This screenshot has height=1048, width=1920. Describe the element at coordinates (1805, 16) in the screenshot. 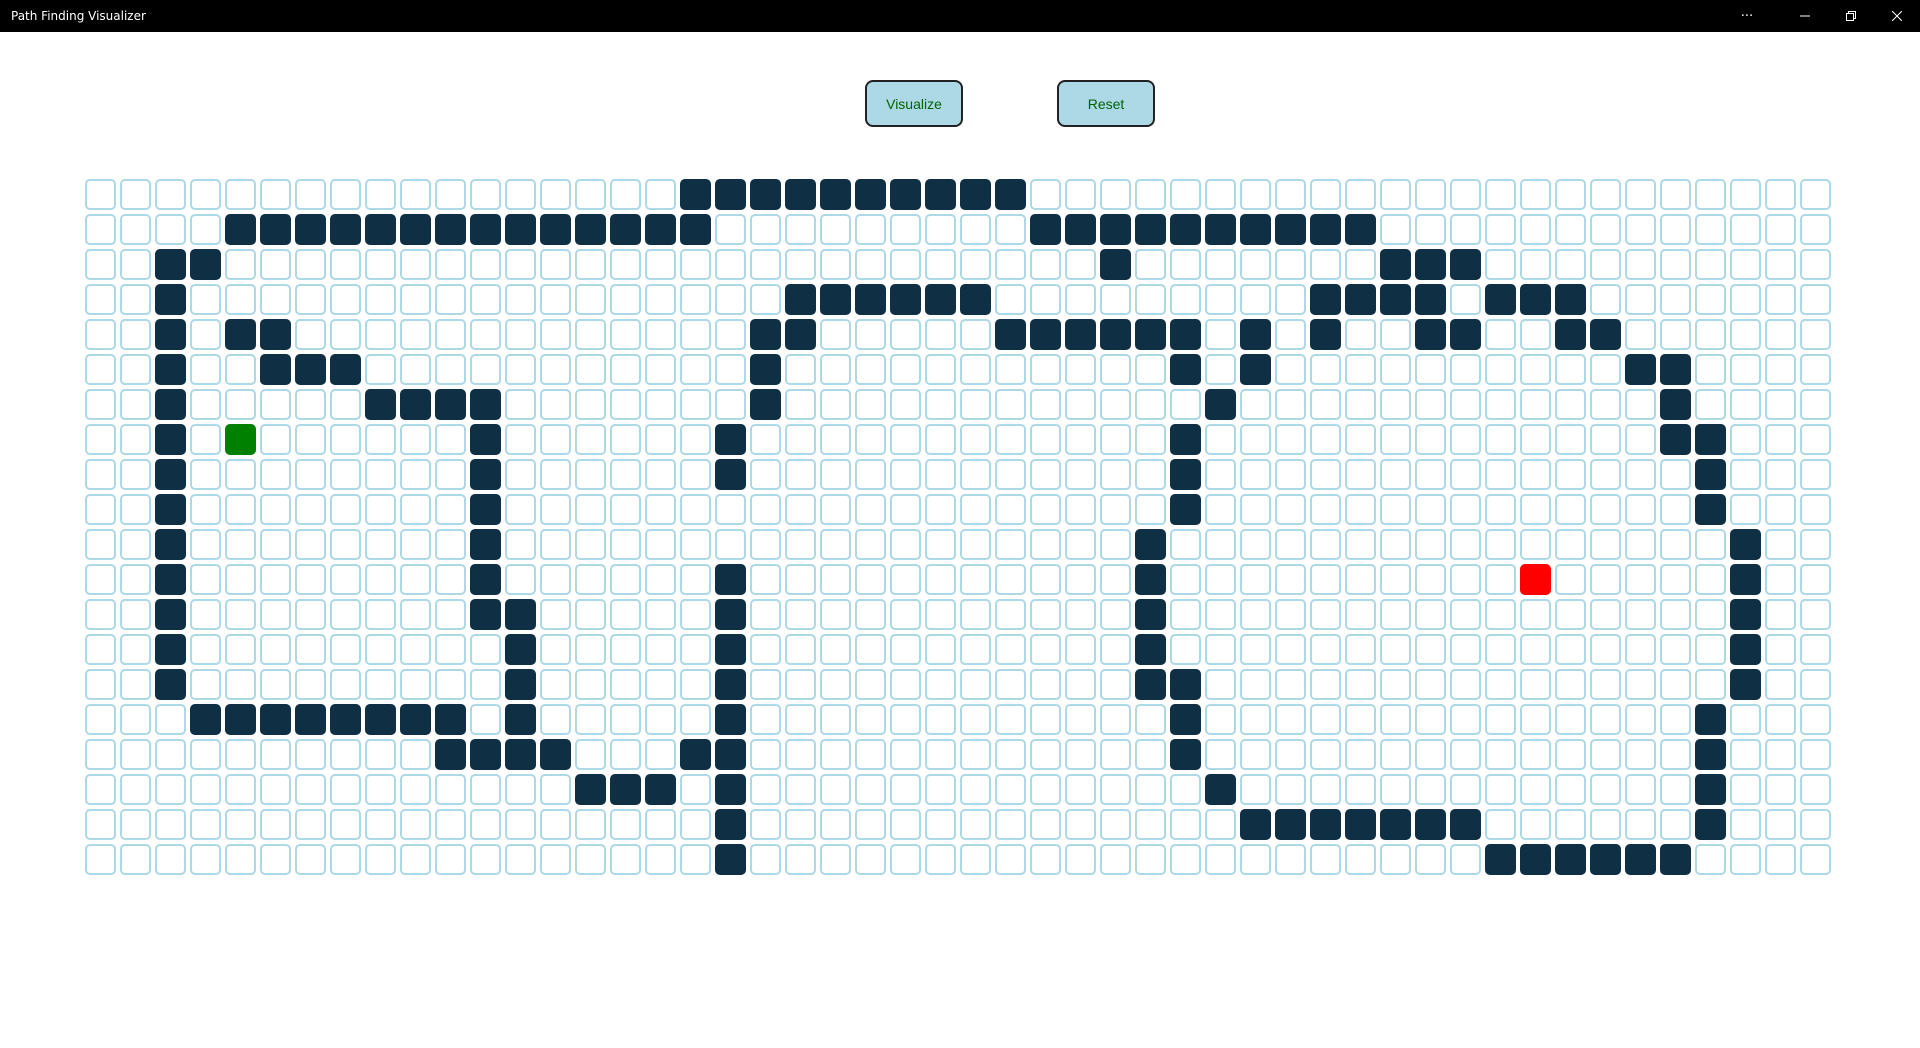

I see `minimize-button` at that location.